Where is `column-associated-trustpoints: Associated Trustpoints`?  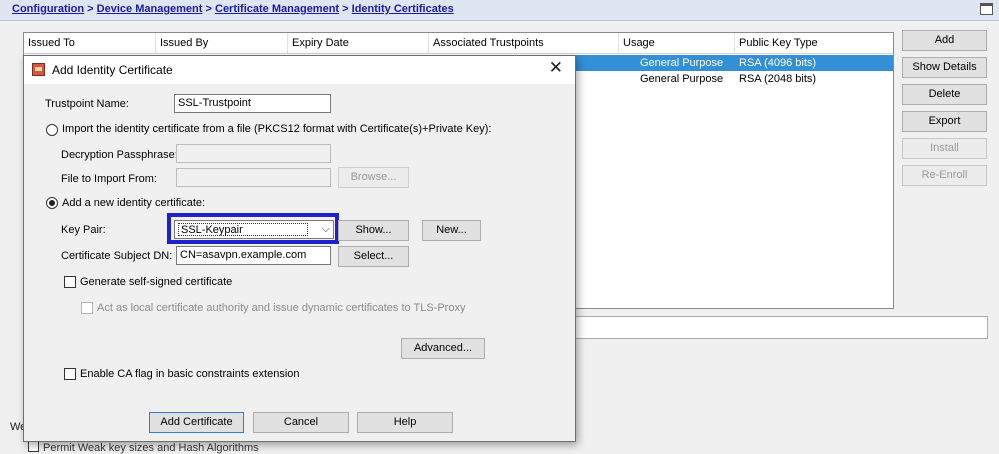 column-associated-trustpoints: Associated Trustpoints is located at coordinates (524, 43).